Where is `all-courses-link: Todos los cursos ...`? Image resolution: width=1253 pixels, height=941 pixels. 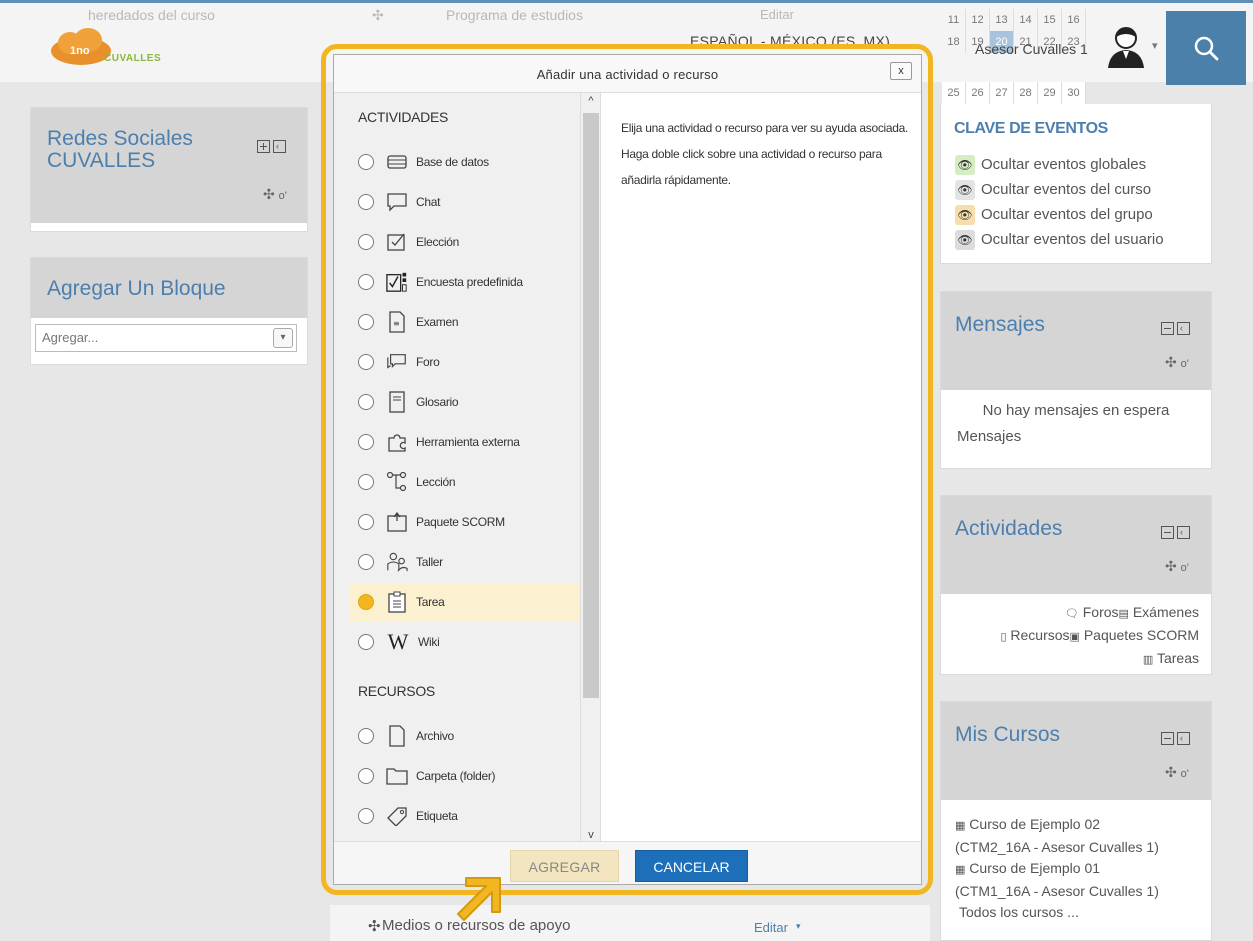
all-courses-link: Todos los cursos ... is located at coordinates (1057, 912).